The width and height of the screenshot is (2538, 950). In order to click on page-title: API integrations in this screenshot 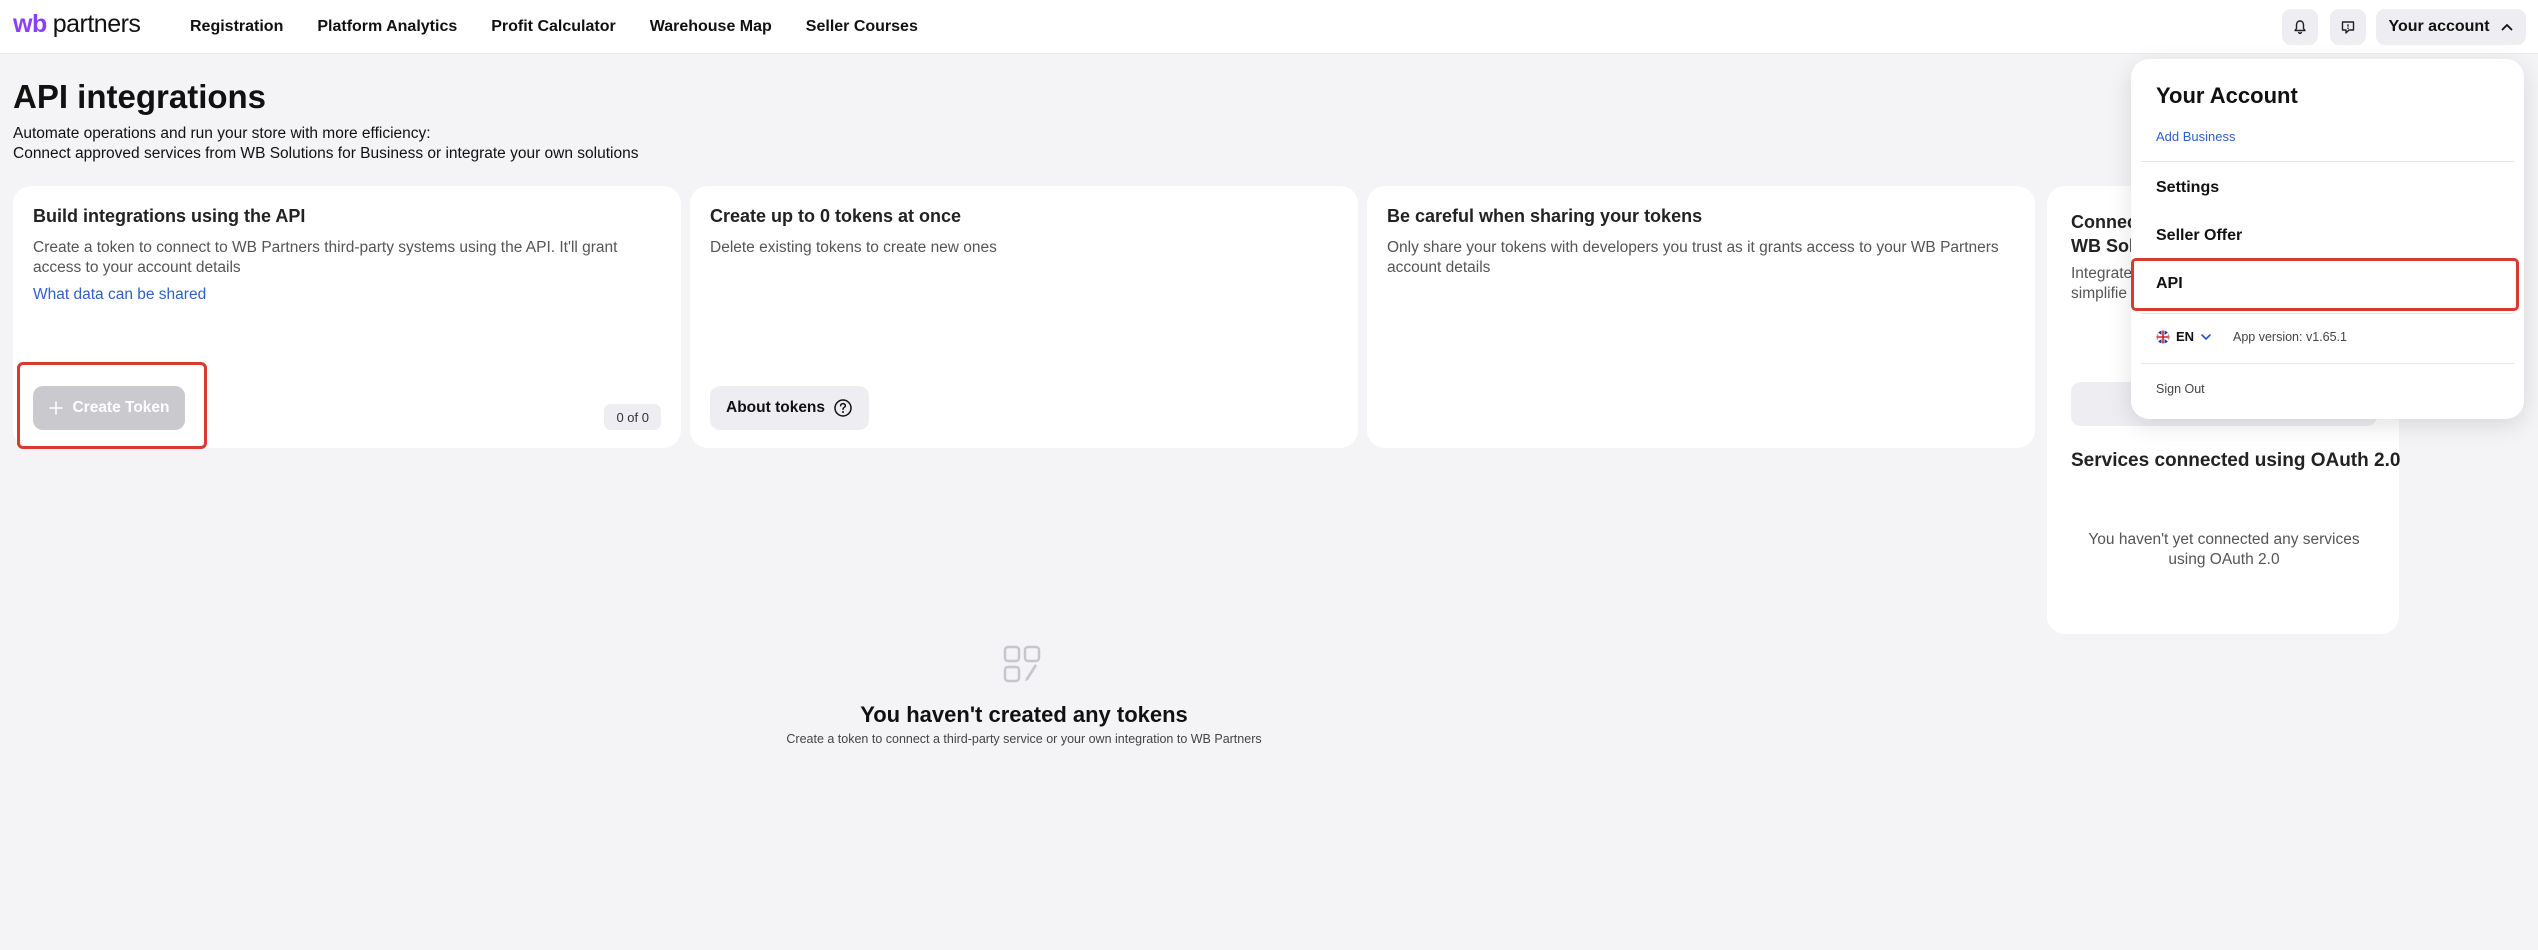, I will do `click(140, 96)`.